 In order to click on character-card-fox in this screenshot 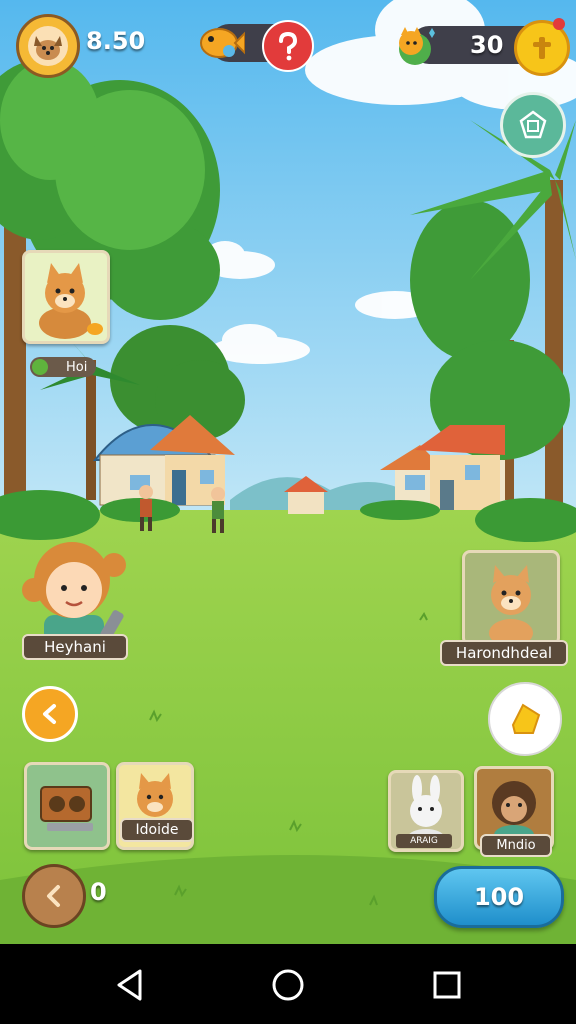, I will do `click(66, 297)`.